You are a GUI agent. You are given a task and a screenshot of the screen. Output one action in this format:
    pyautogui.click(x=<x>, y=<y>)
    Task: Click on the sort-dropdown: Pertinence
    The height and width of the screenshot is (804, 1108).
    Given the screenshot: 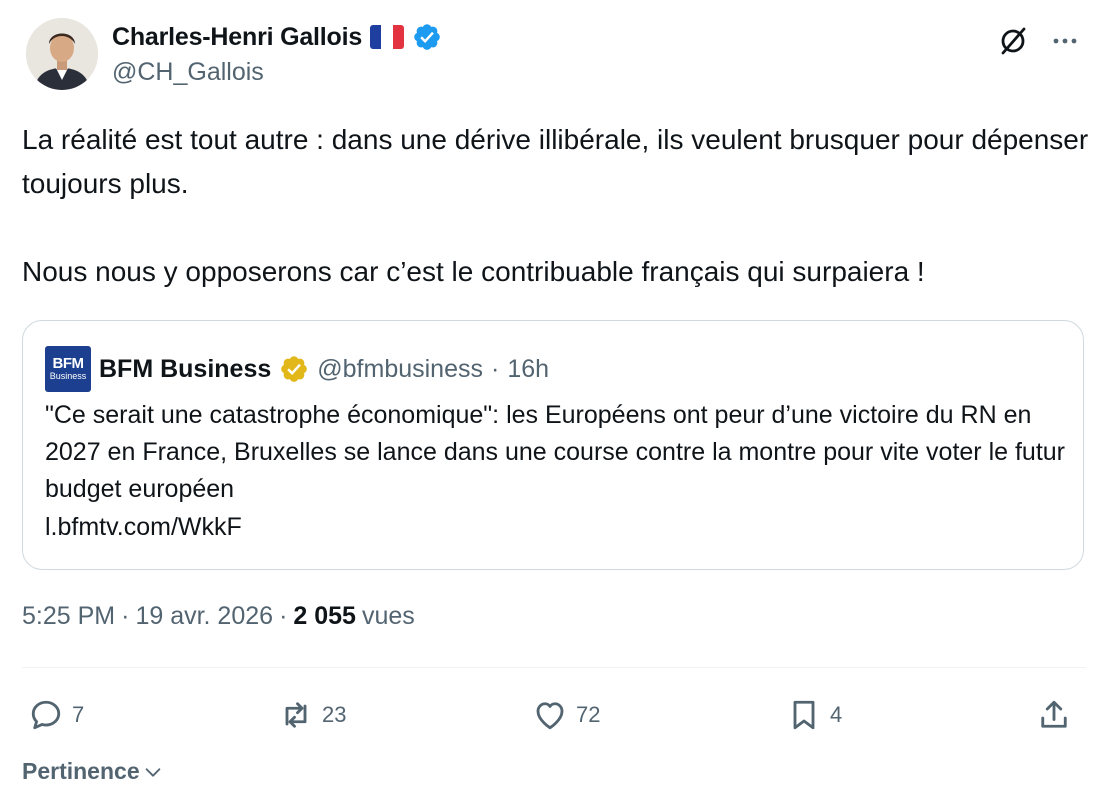 What is the action you would take?
    pyautogui.click(x=93, y=771)
    